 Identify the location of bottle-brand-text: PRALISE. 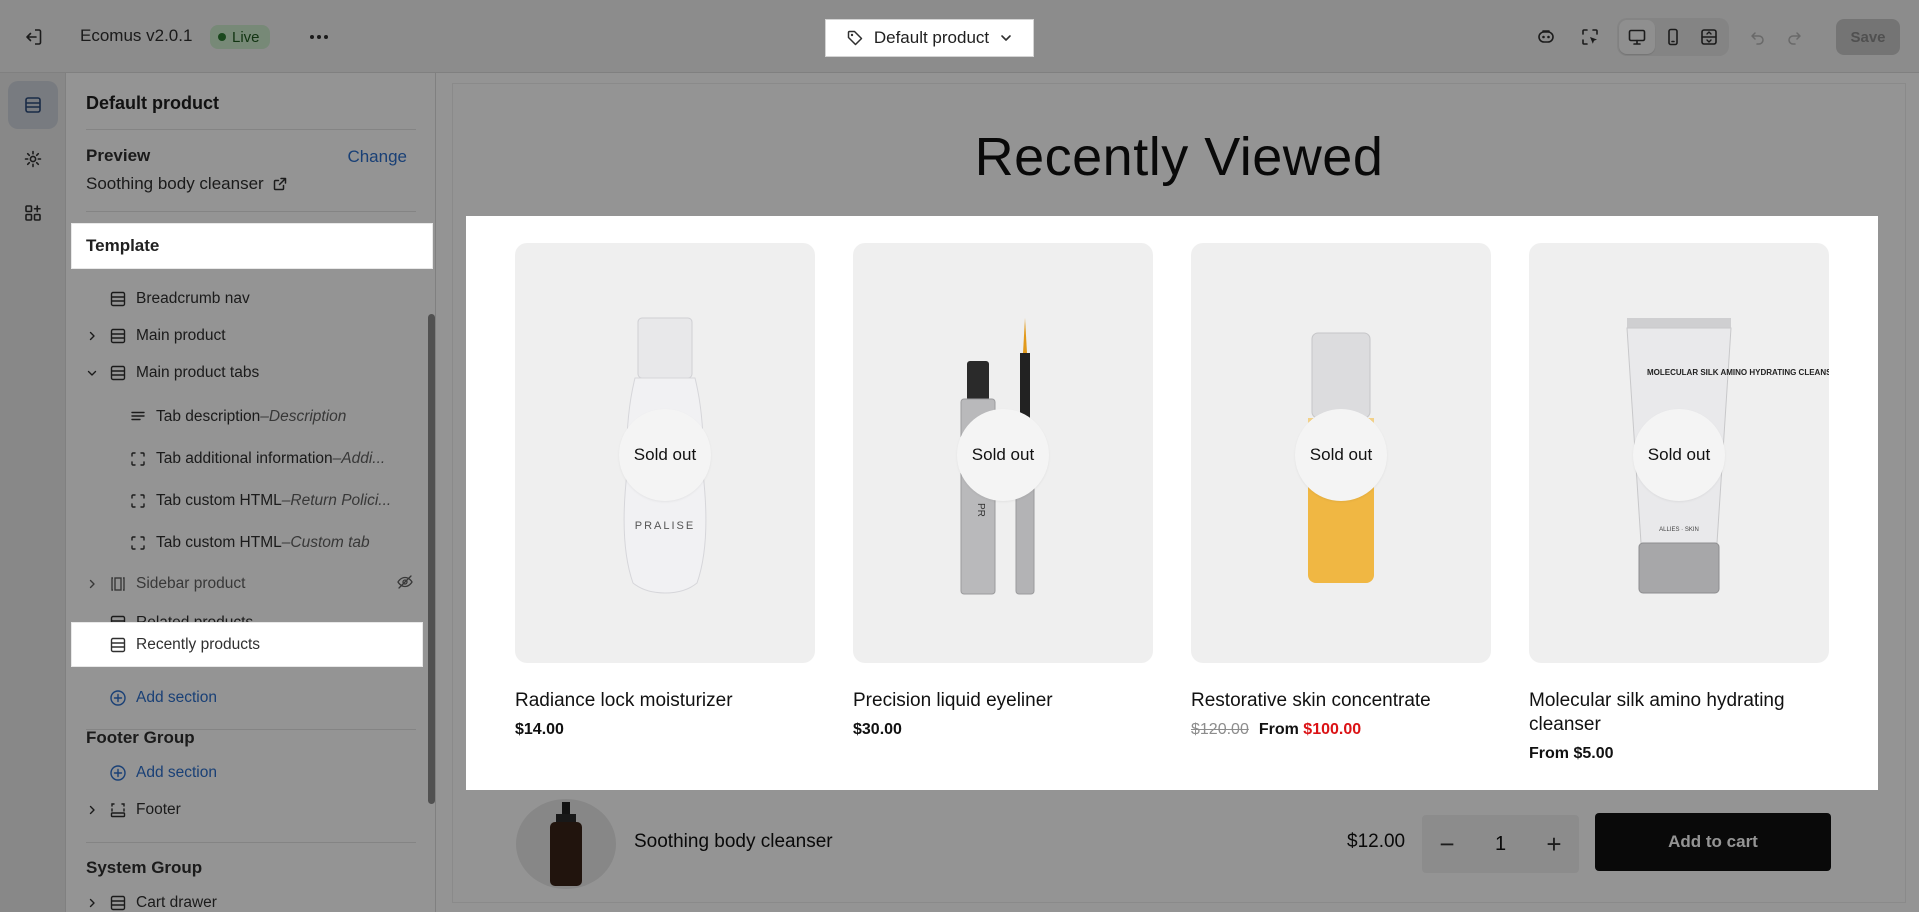
(665, 526).